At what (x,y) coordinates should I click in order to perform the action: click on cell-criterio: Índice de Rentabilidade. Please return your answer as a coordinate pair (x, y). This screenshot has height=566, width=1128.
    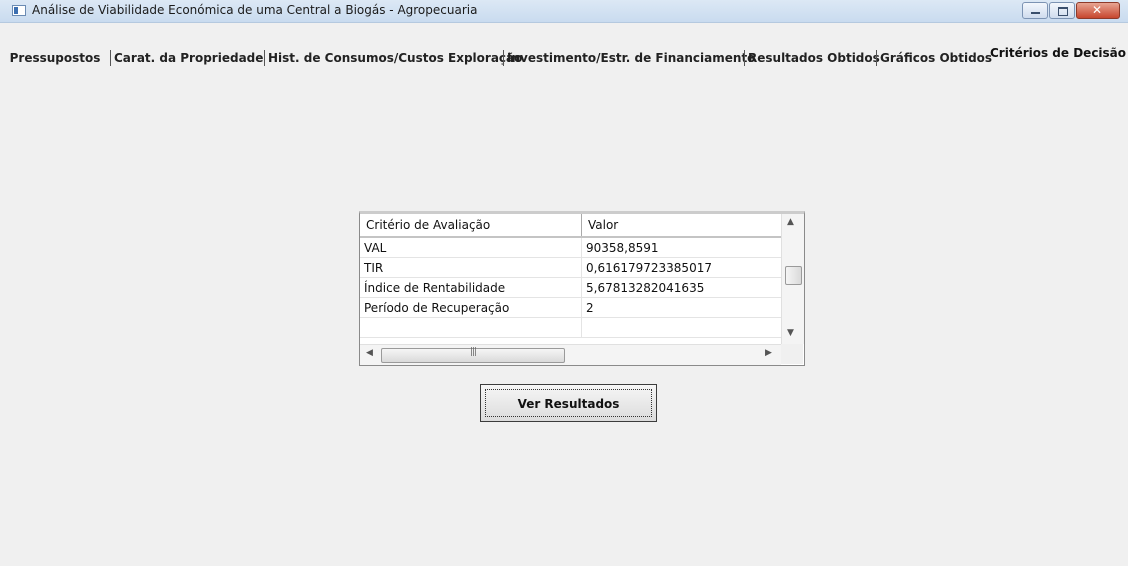
    Looking at the image, I should click on (471, 288).